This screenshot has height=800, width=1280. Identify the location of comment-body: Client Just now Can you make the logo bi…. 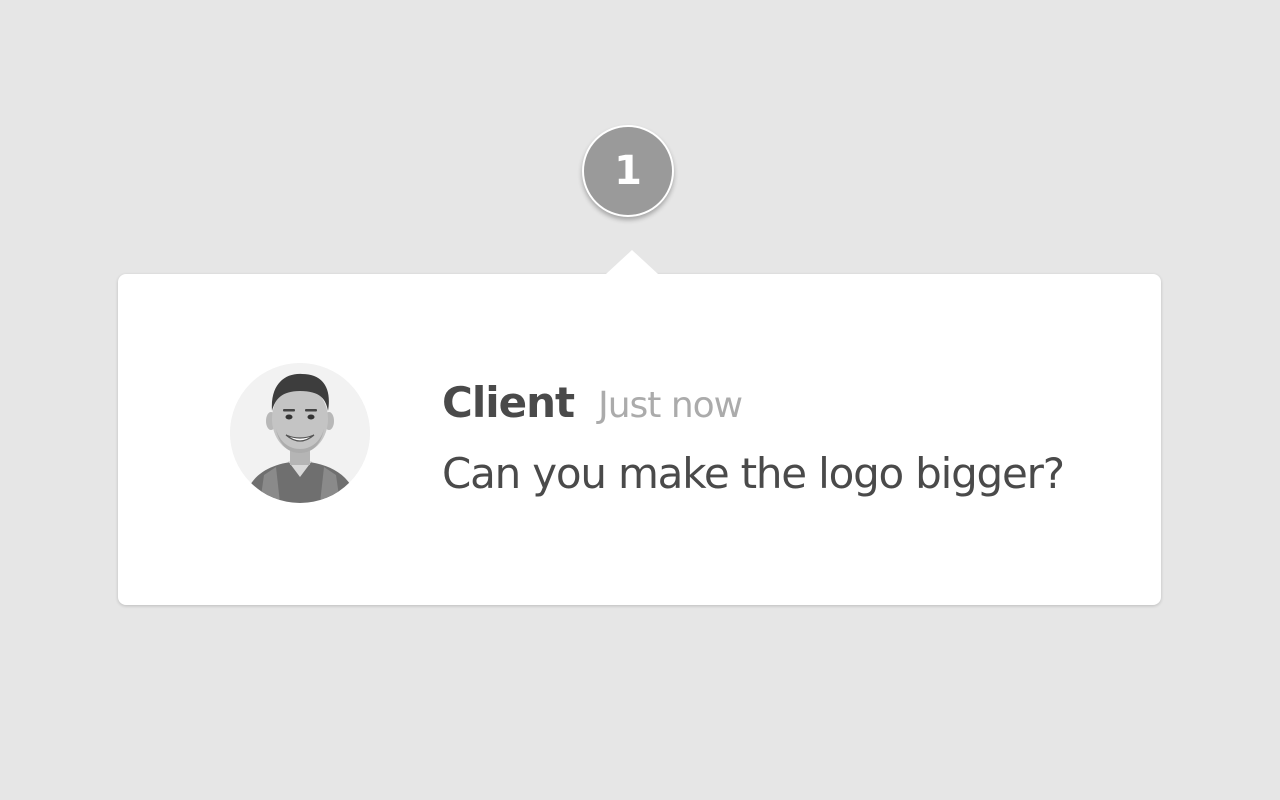
(792, 438).